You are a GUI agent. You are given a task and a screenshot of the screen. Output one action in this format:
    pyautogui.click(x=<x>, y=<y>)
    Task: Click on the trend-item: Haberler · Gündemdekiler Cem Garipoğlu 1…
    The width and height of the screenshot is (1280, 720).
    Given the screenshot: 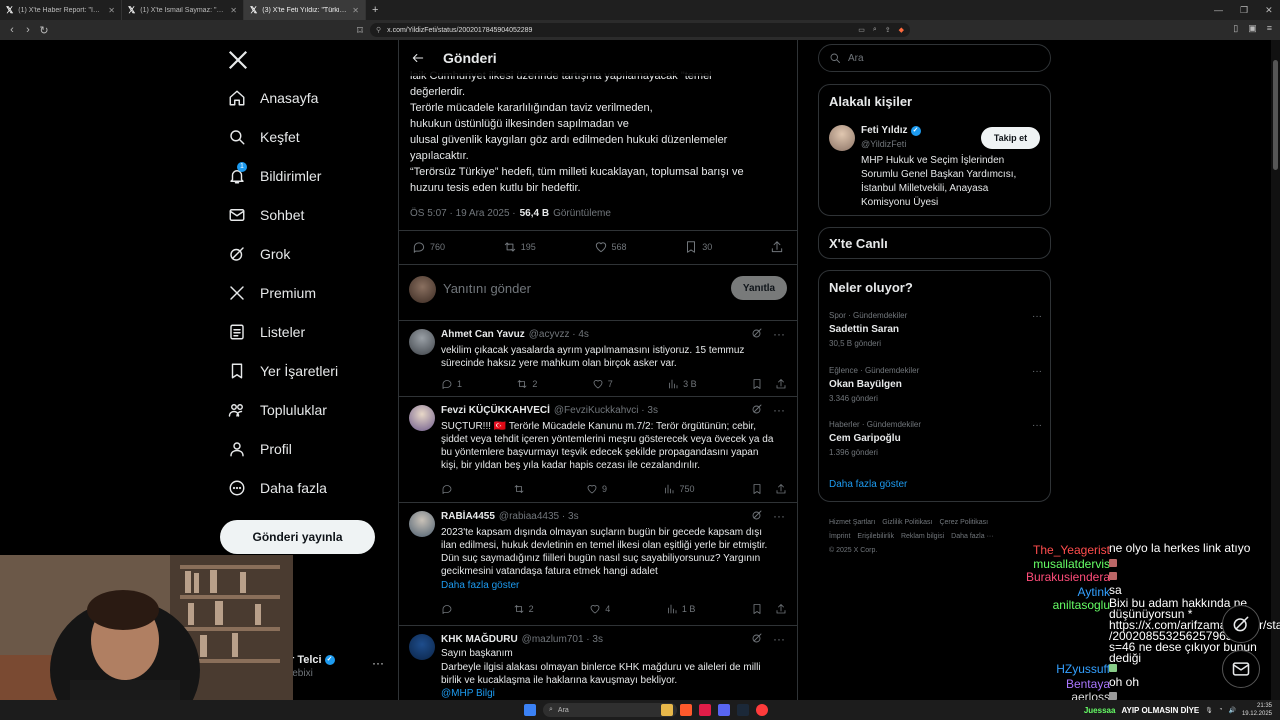 What is the action you would take?
    pyautogui.click(x=935, y=438)
    